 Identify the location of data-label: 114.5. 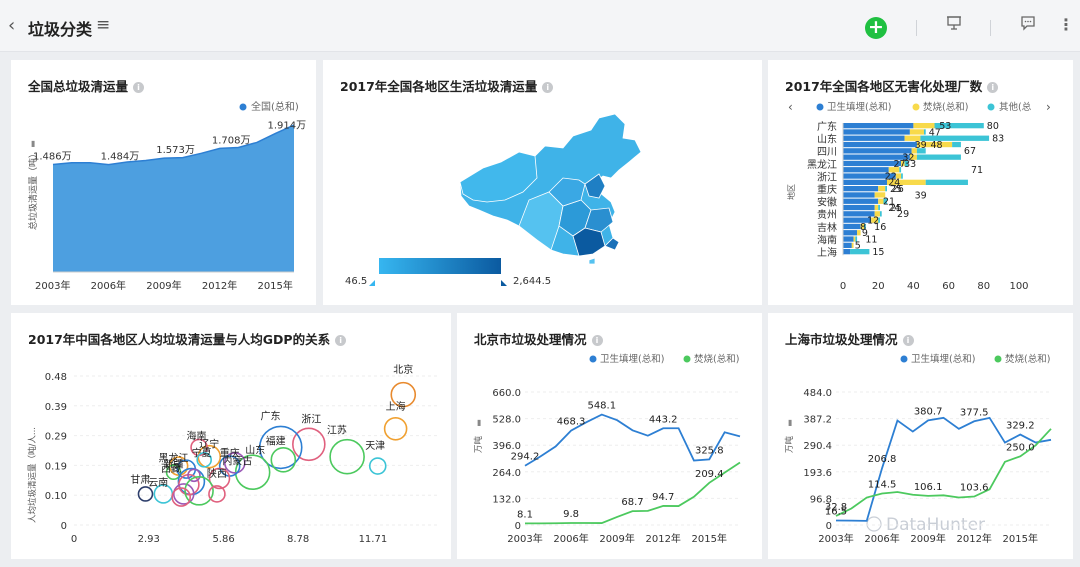
(882, 485).